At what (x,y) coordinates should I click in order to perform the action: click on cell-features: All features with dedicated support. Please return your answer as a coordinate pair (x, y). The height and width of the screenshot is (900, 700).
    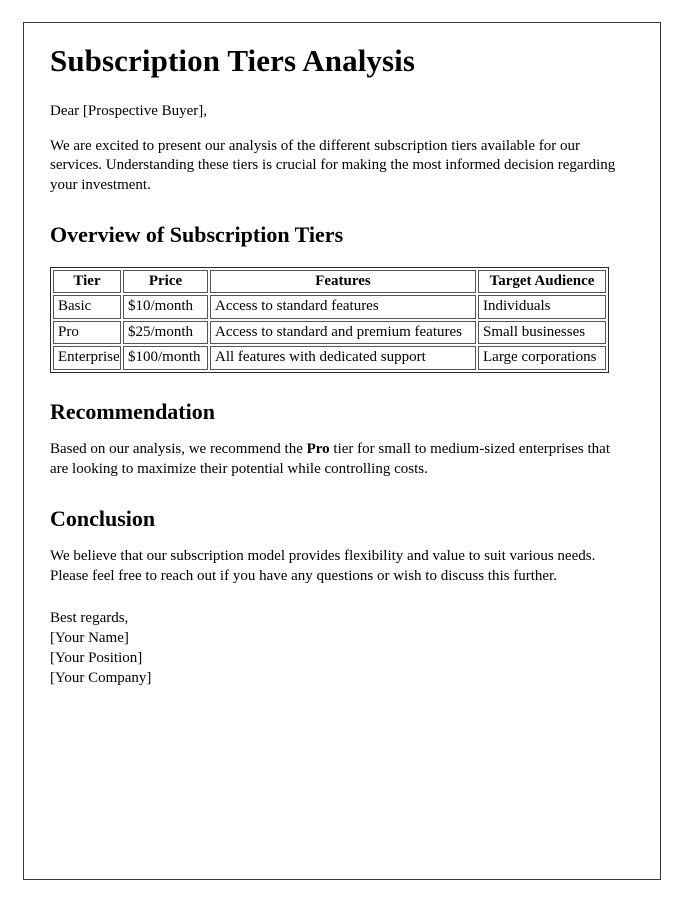
    Looking at the image, I should click on (343, 358).